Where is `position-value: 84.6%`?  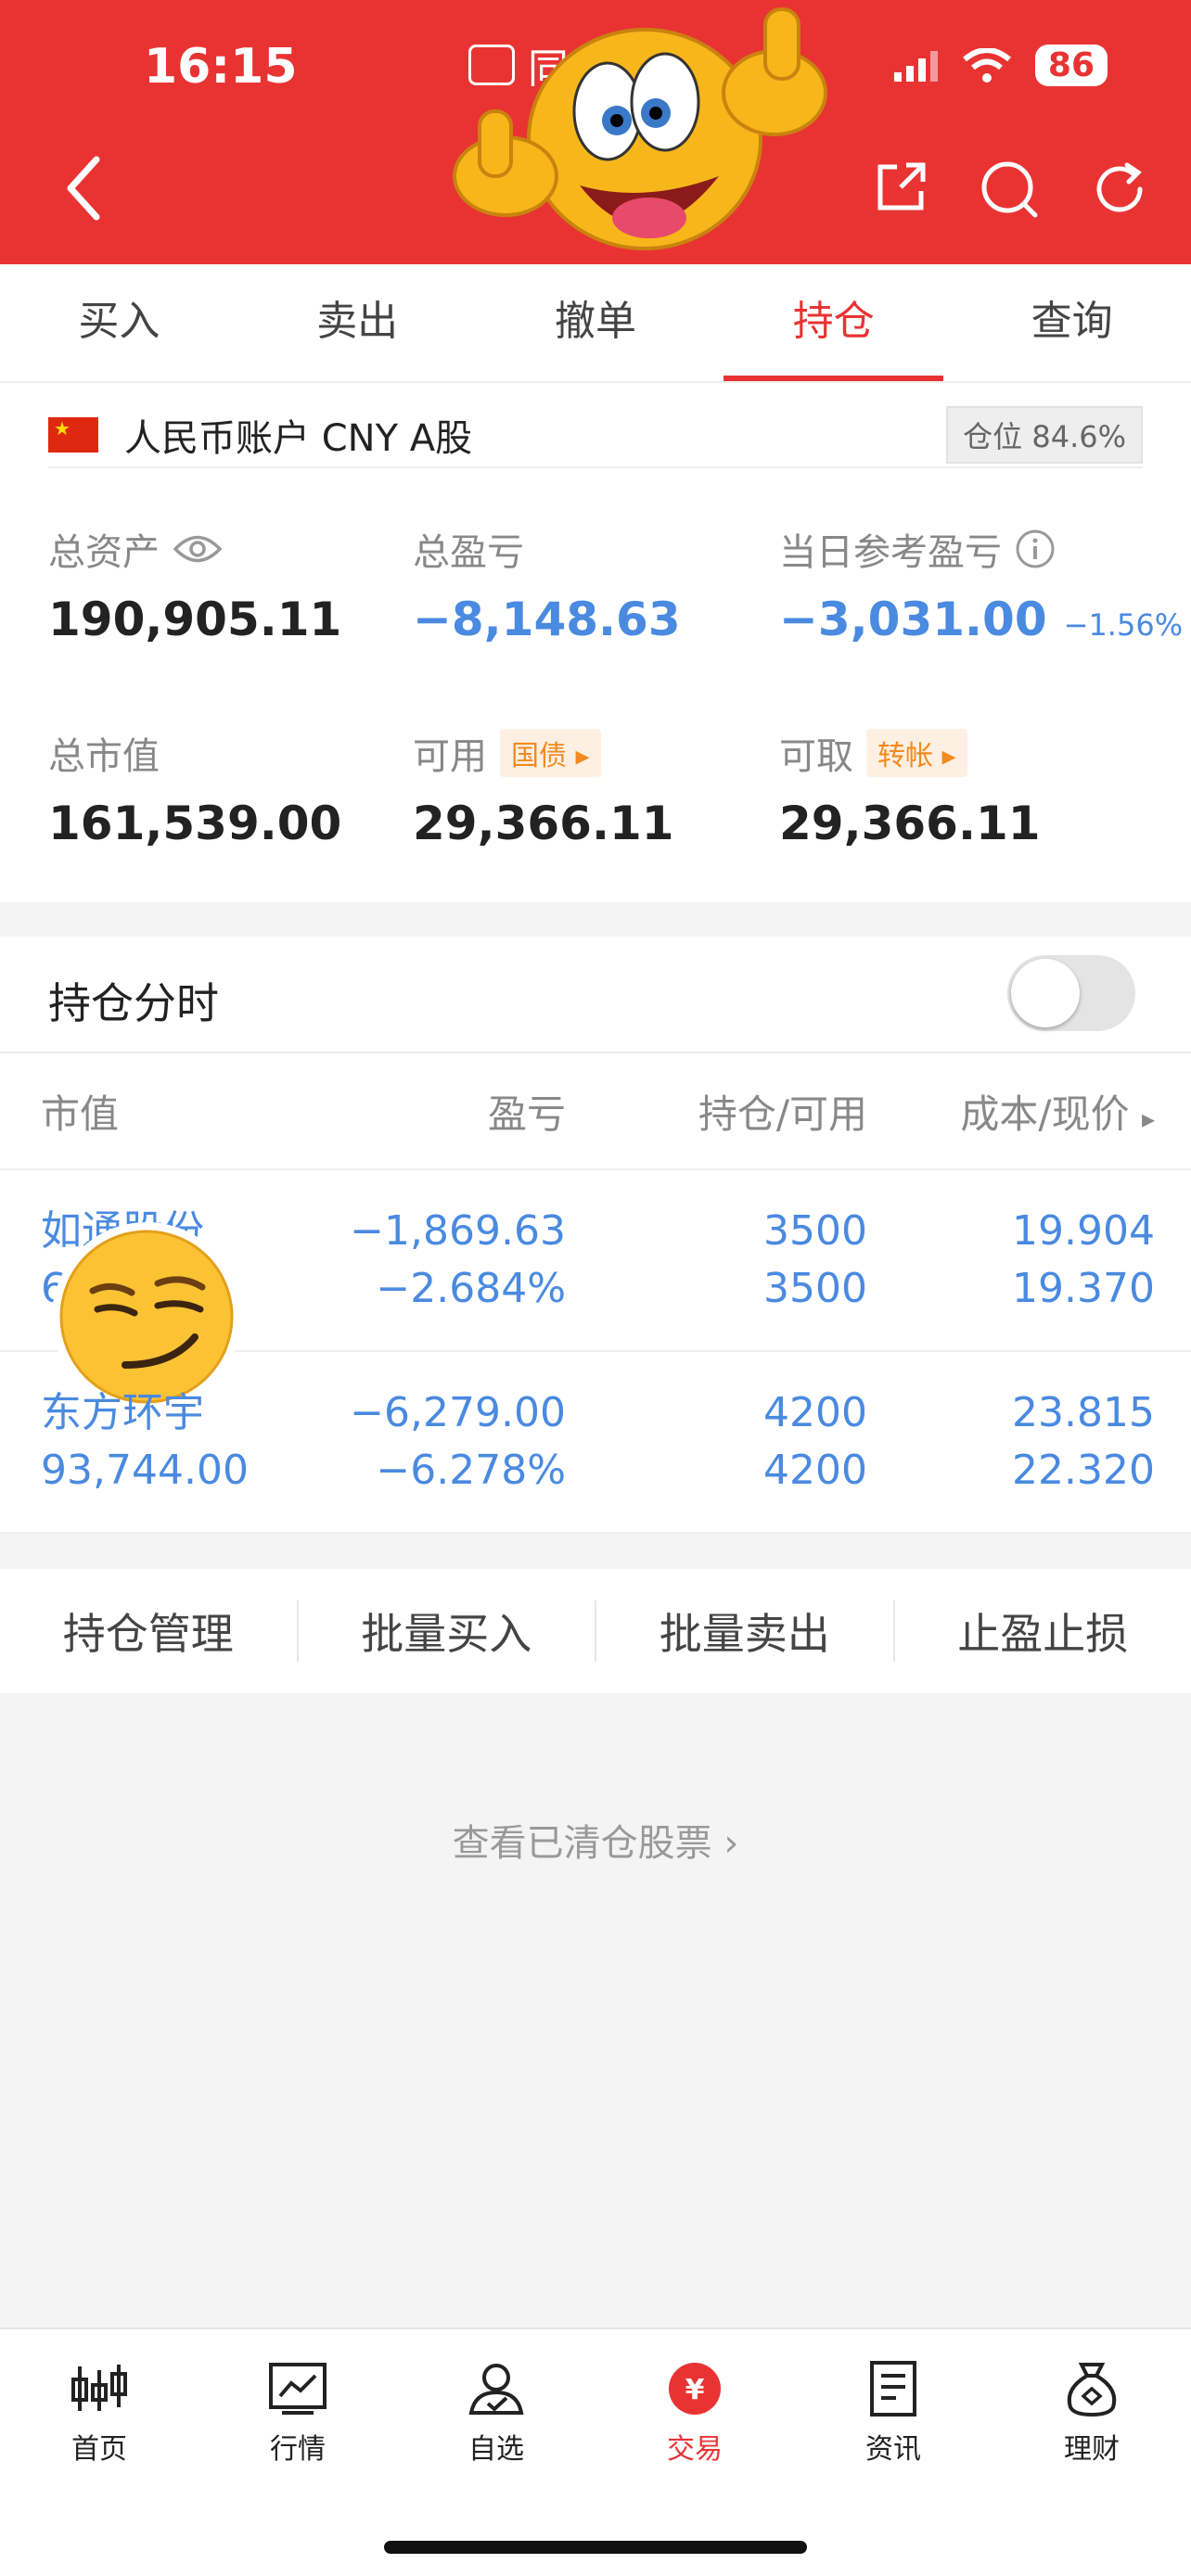 position-value: 84.6% is located at coordinates (1078, 437).